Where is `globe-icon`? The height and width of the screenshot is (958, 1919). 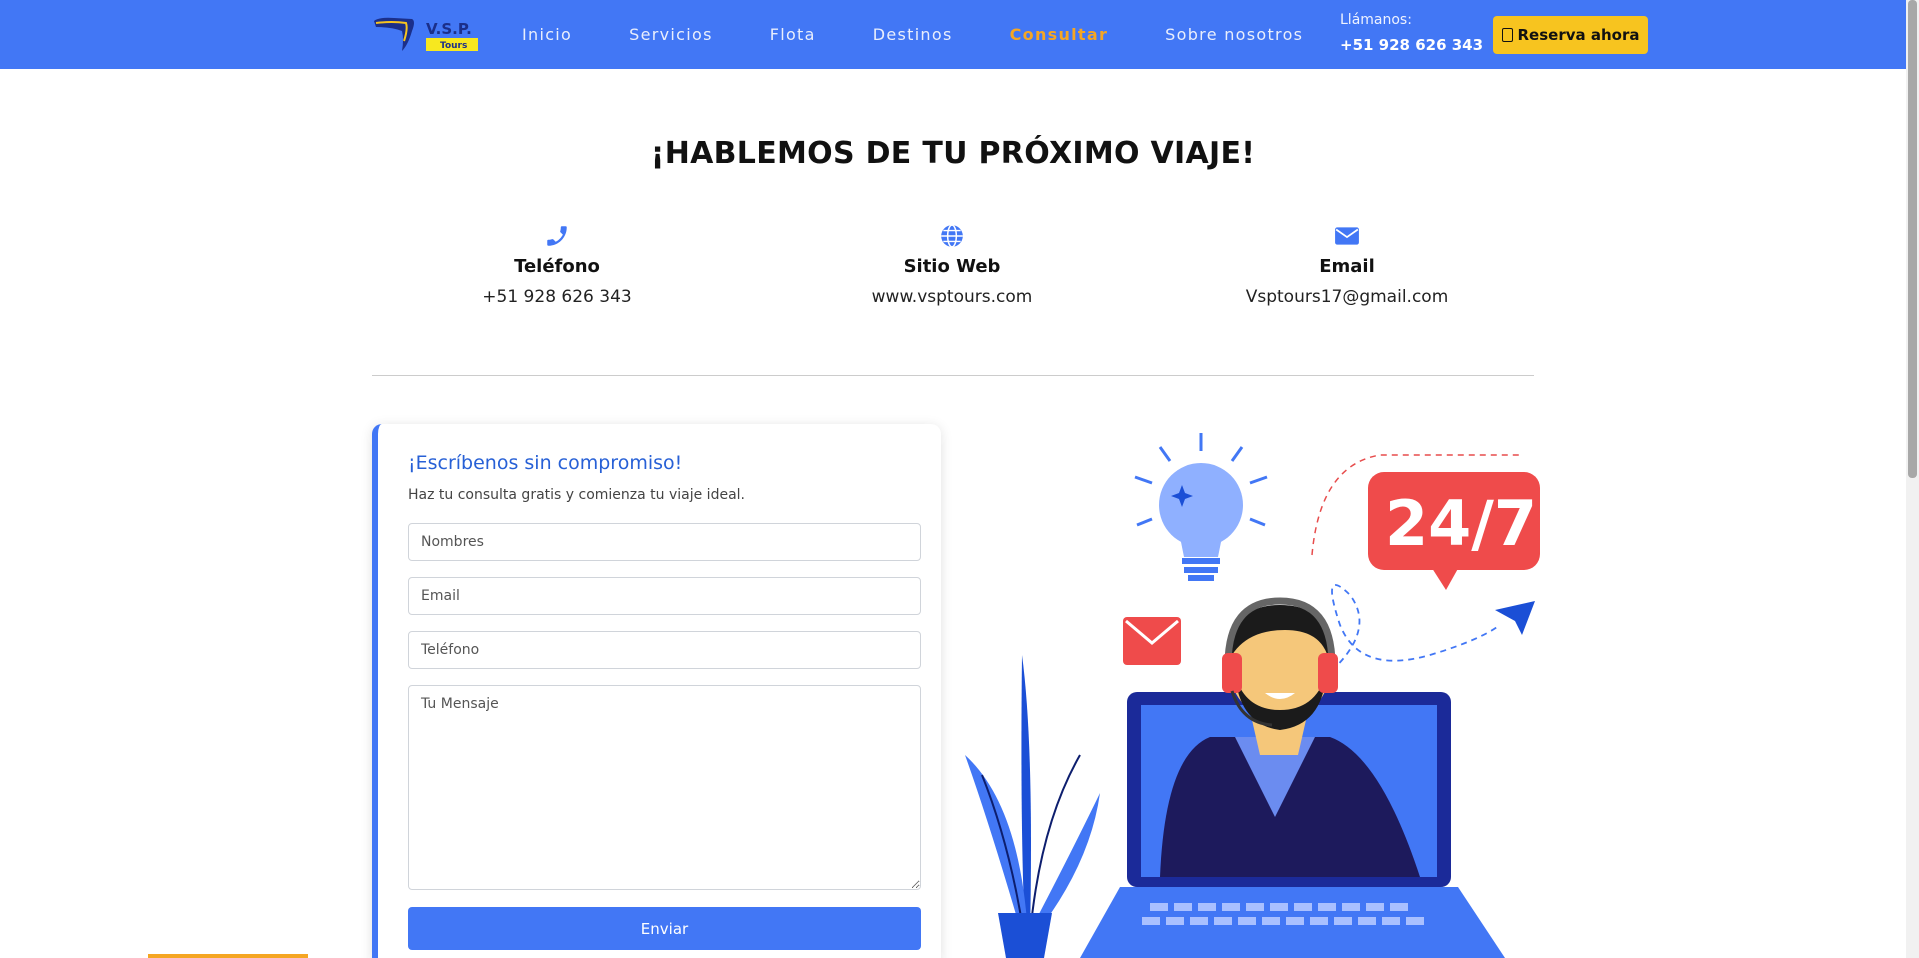
globe-icon is located at coordinates (952, 236).